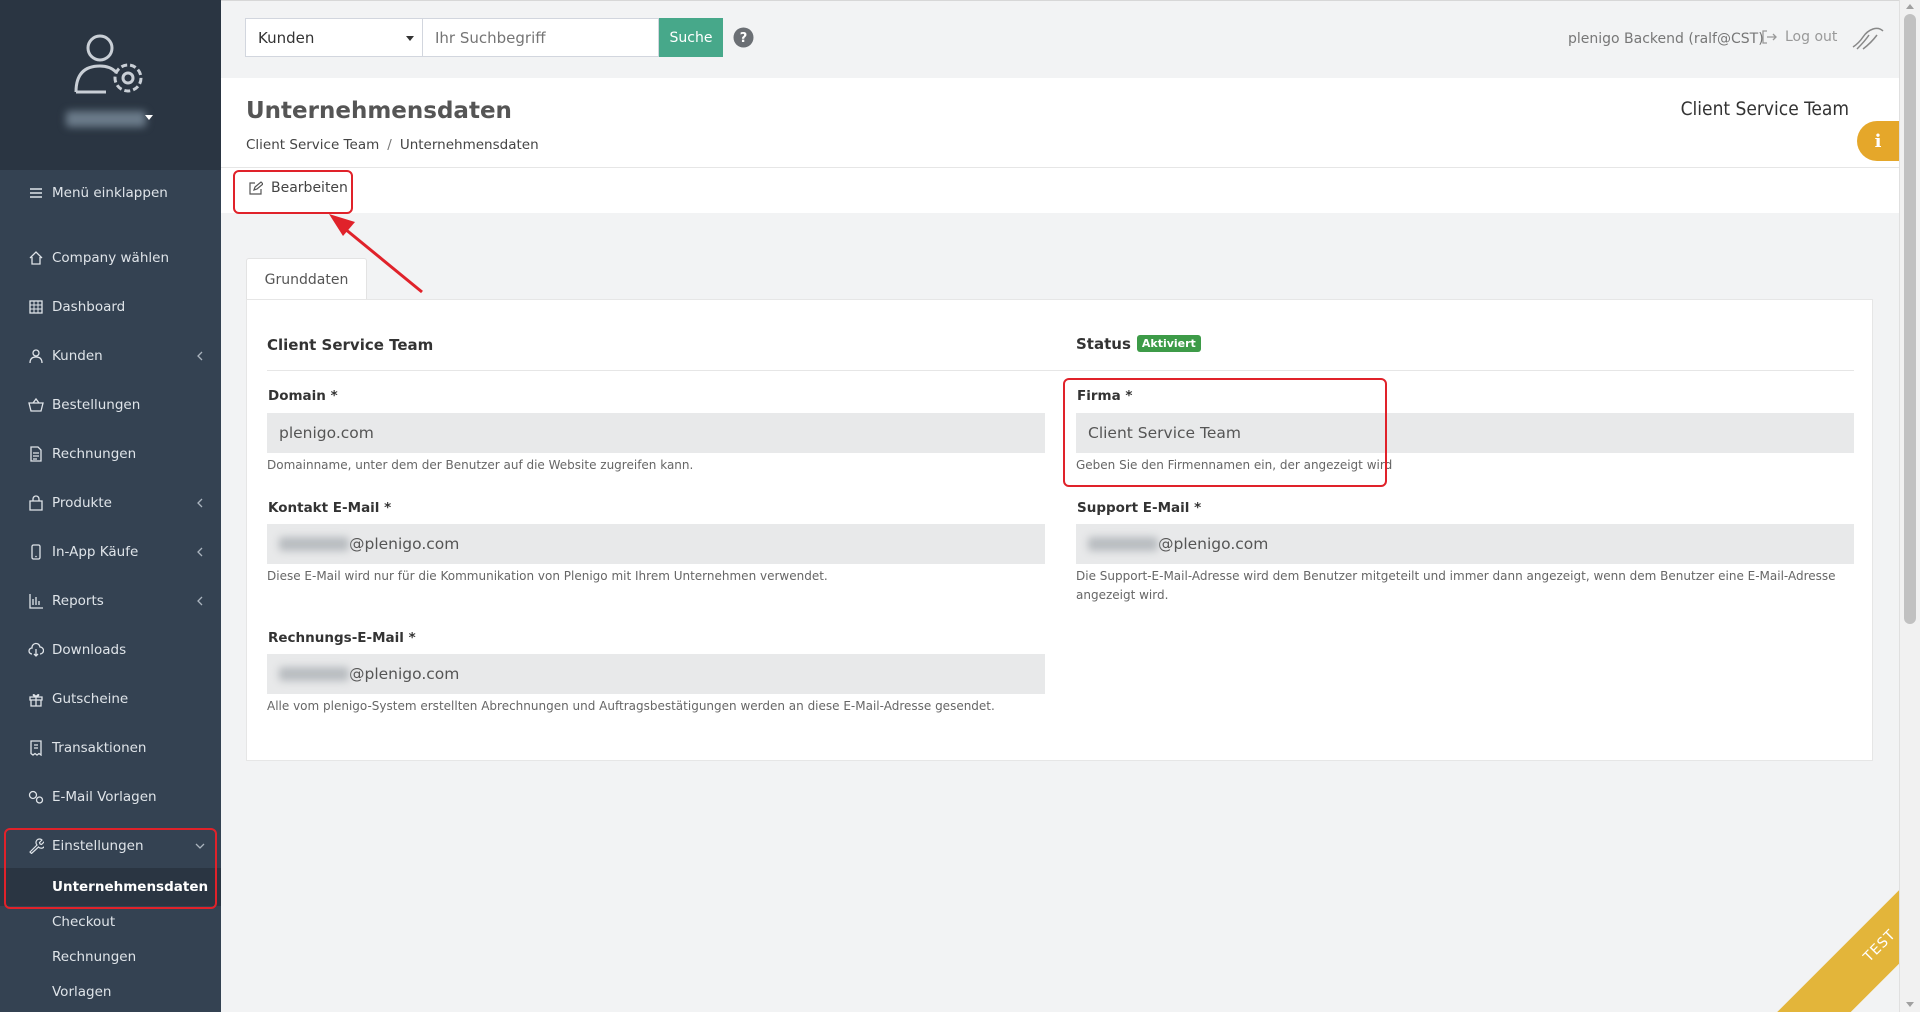 The width and height of the screenshot is (1920, 1012). I want to click on sidebar-item-rechnungen: Rechnungen, so click(110, 454).